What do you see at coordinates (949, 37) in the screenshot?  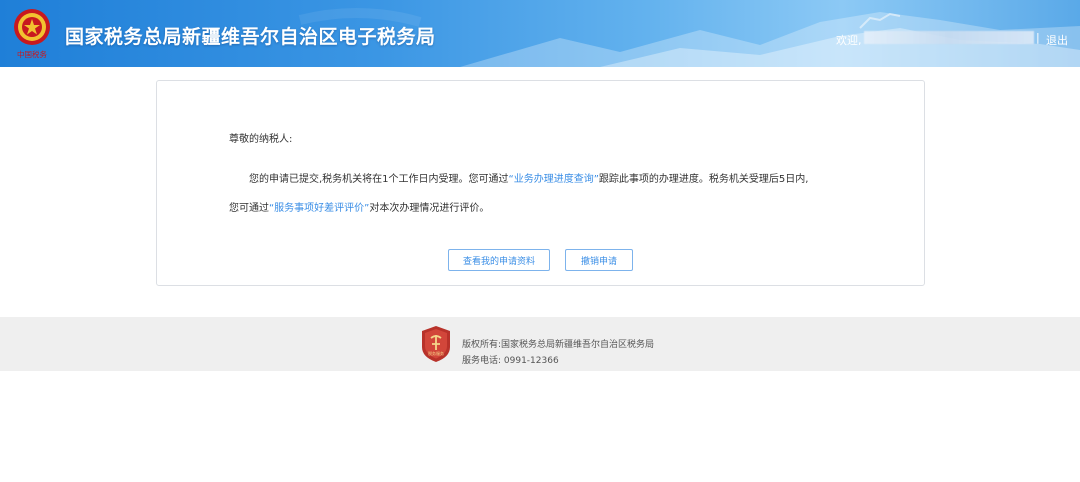 I see `masked-username` at bounding box center [949, 37].